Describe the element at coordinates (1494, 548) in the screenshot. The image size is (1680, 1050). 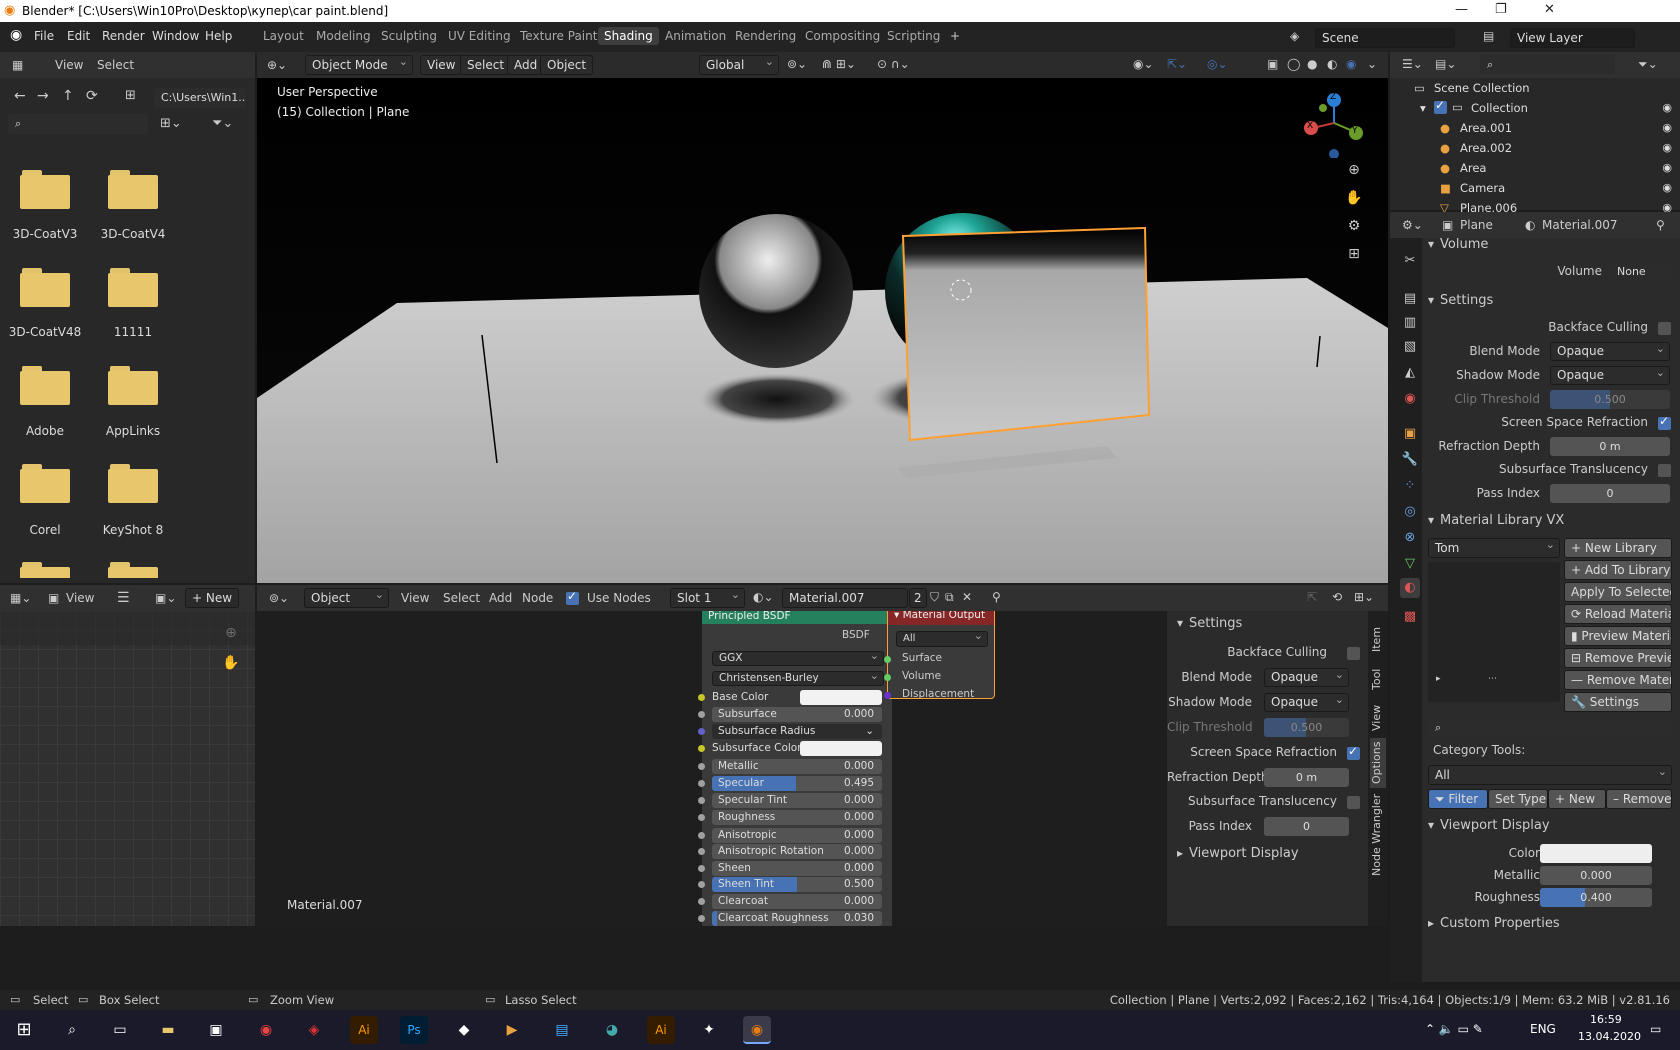
I see `library-dropdown: Tom` at that location.